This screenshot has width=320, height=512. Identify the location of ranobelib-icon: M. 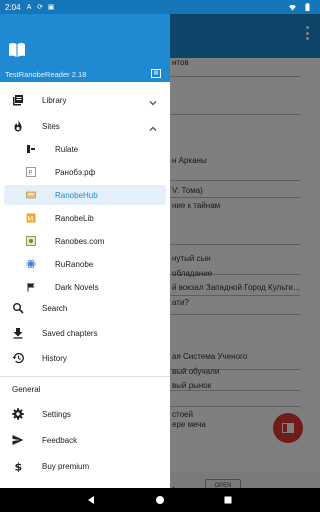
(31, 218).